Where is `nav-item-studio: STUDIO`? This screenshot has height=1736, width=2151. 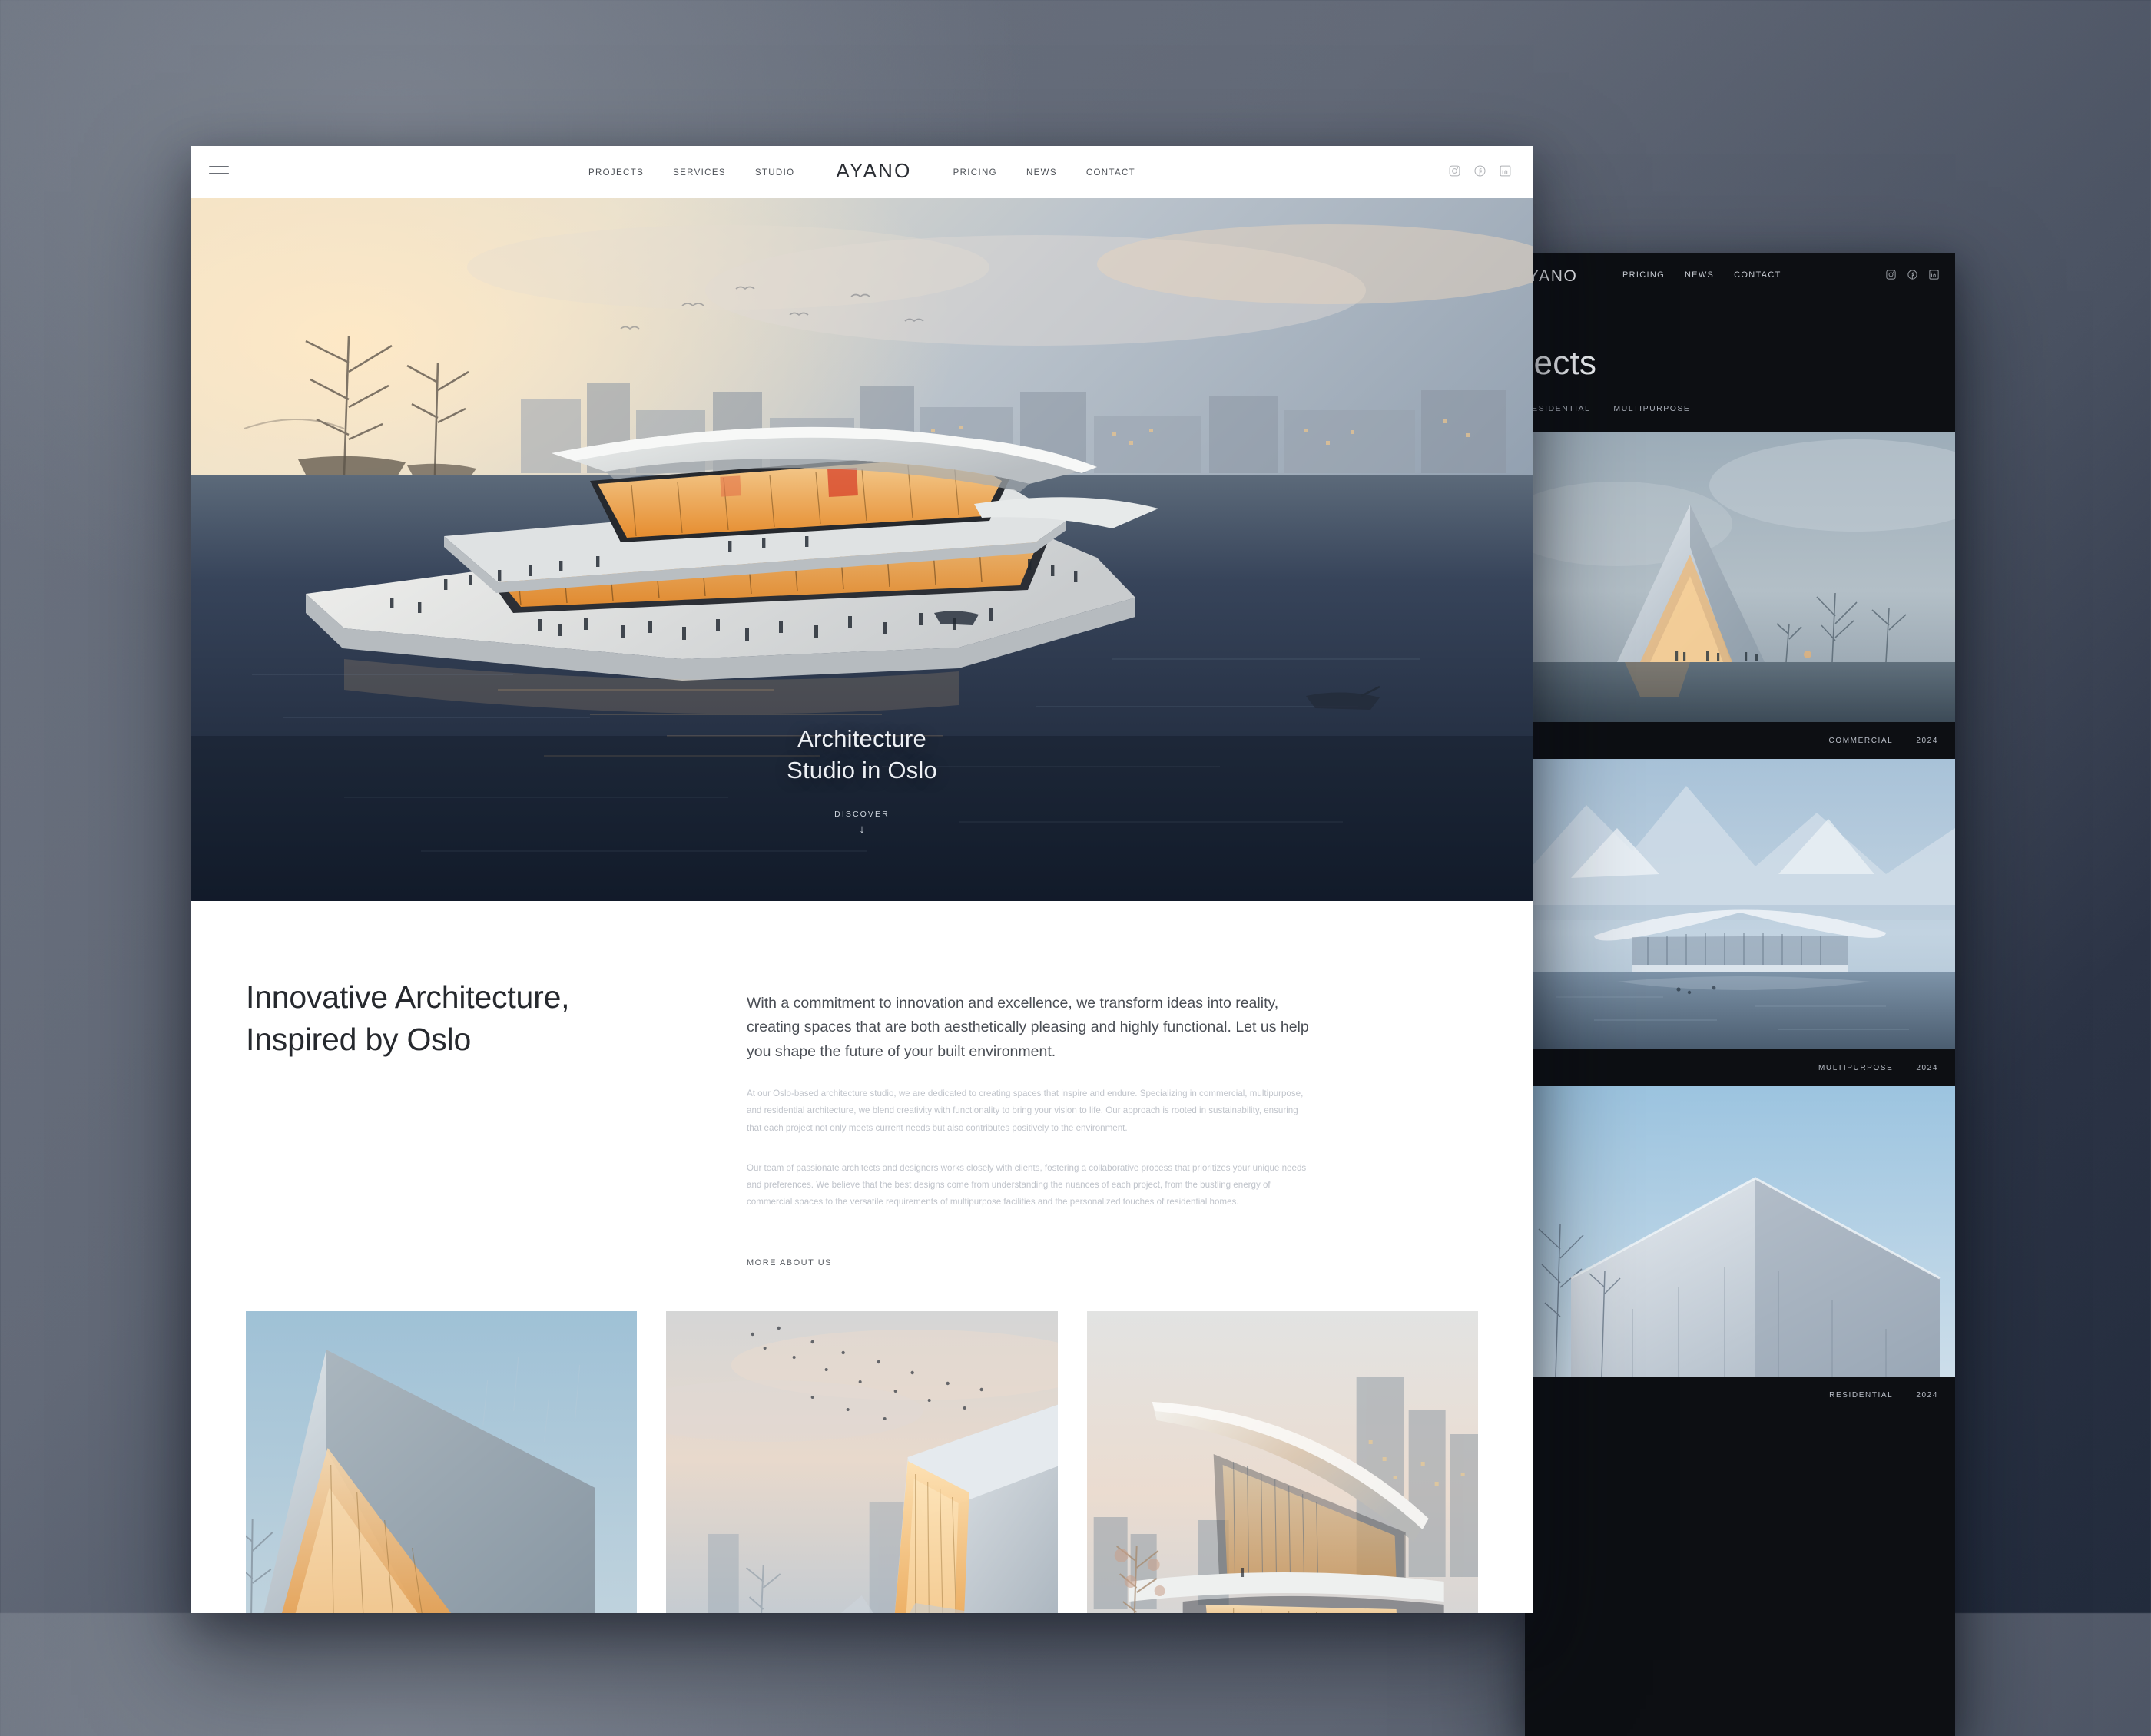 nav-item-studio: STUDIO is located at coordinates (775, 173).